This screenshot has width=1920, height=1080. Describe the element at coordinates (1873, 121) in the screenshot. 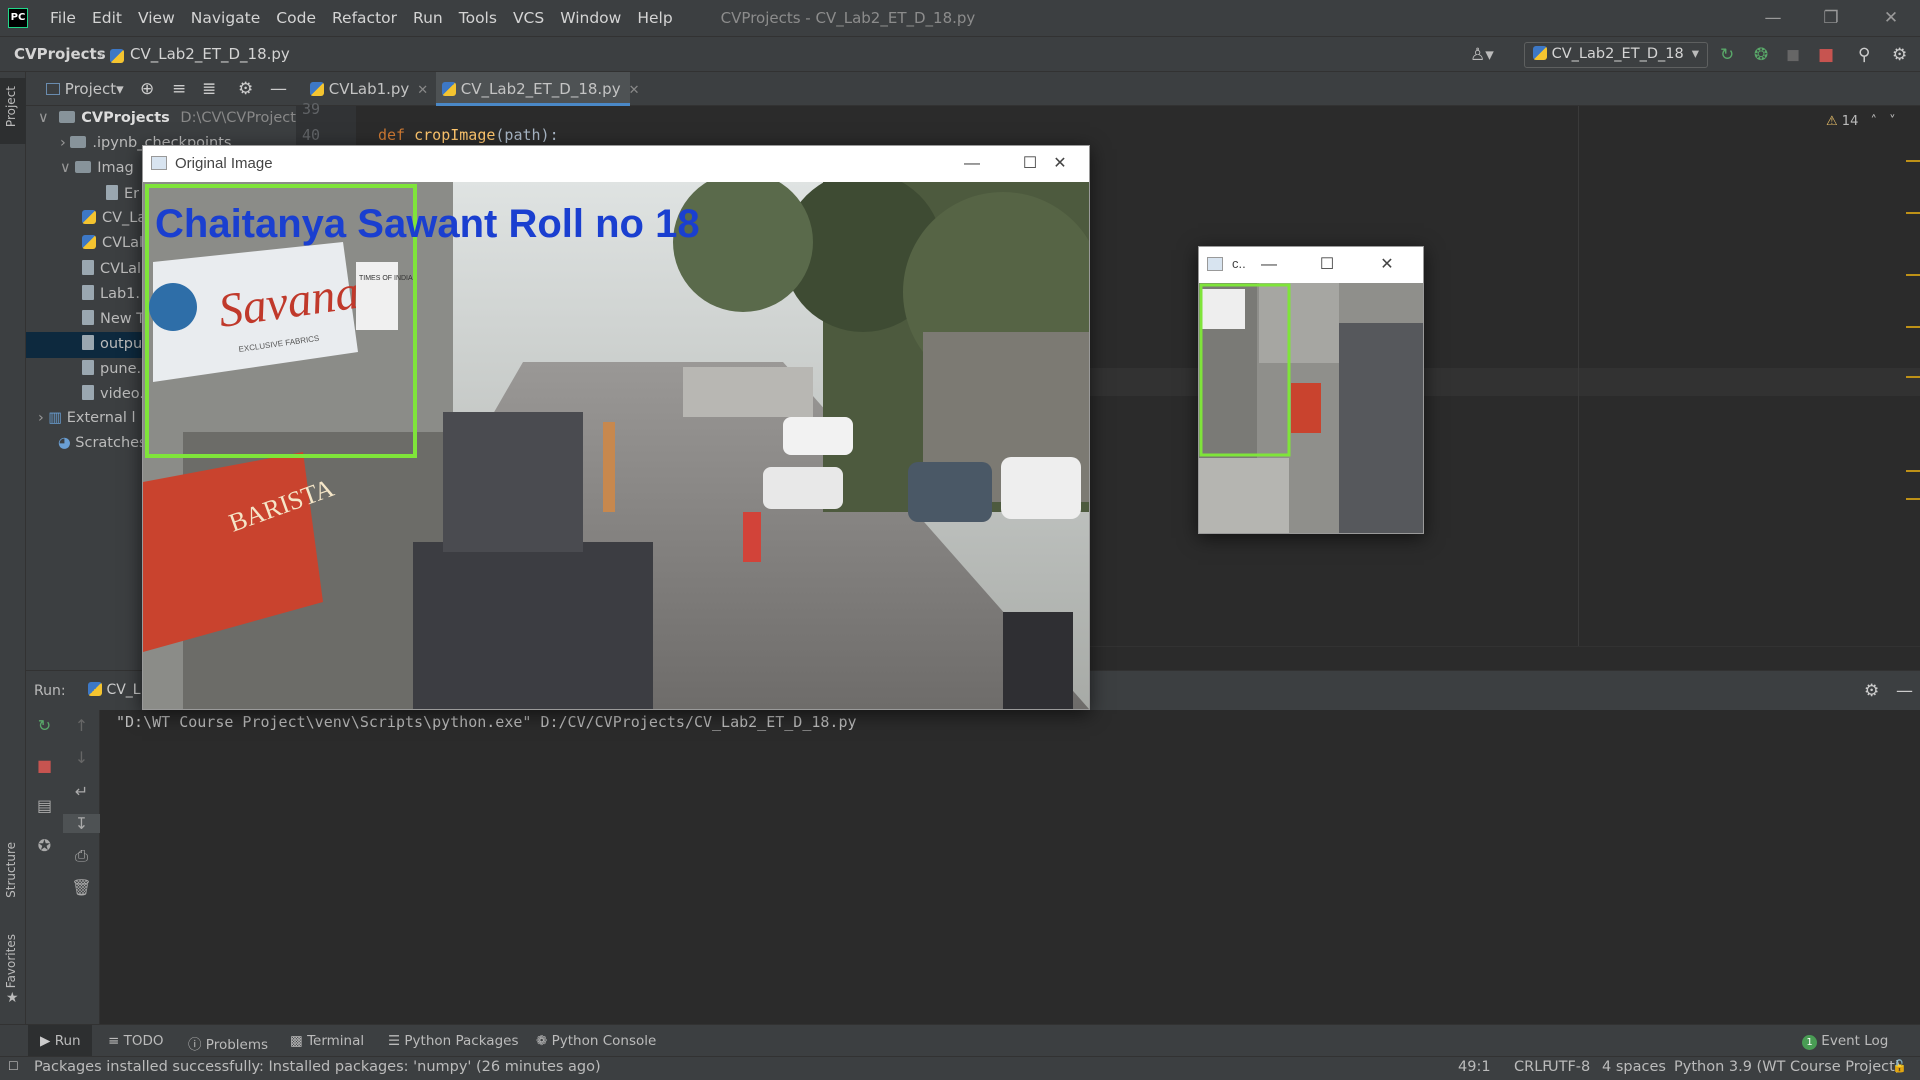

I see `chevron-up-icon: ˄` at that location.